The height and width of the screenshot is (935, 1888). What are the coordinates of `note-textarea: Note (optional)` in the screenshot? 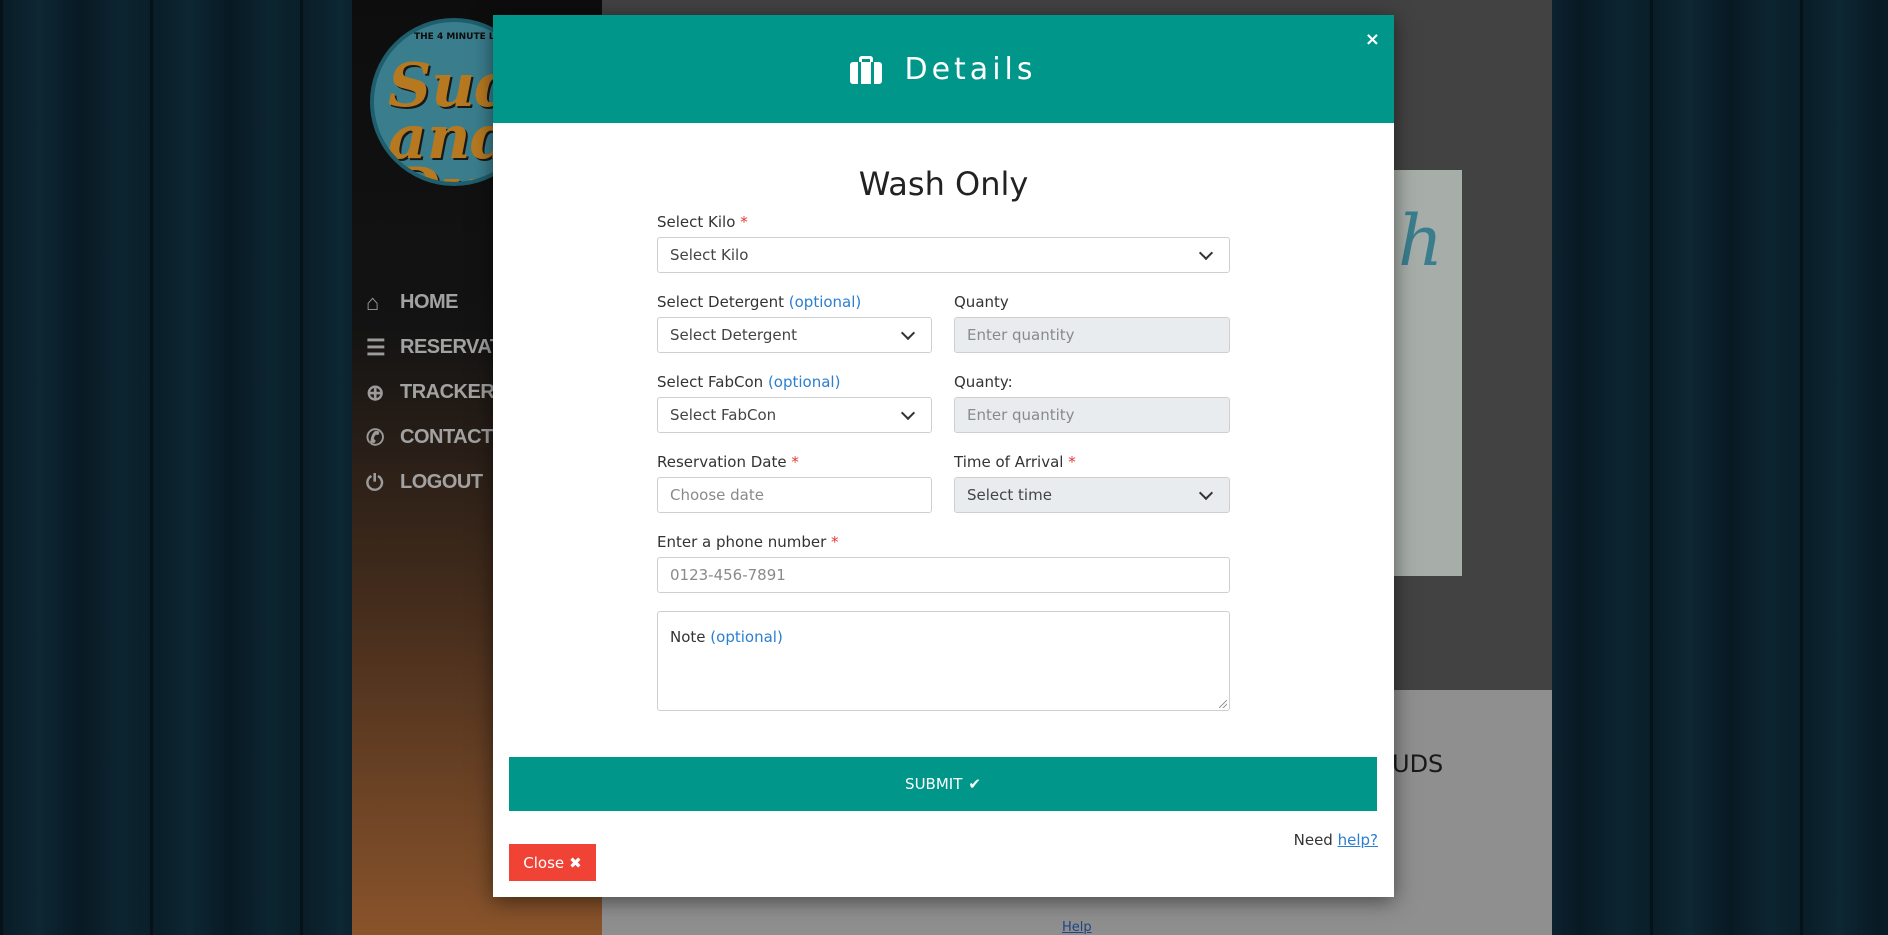 It's located at (943, 661).